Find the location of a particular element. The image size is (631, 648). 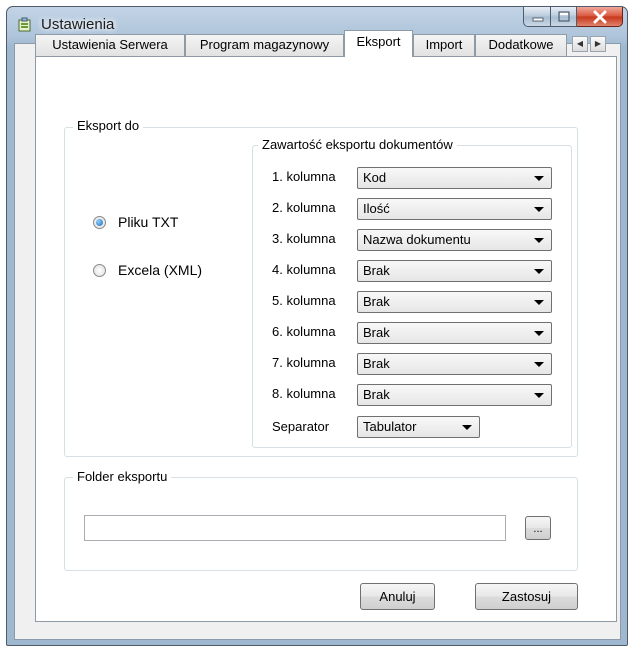

tab-export: Eksport is located at coordinates (378, 43).